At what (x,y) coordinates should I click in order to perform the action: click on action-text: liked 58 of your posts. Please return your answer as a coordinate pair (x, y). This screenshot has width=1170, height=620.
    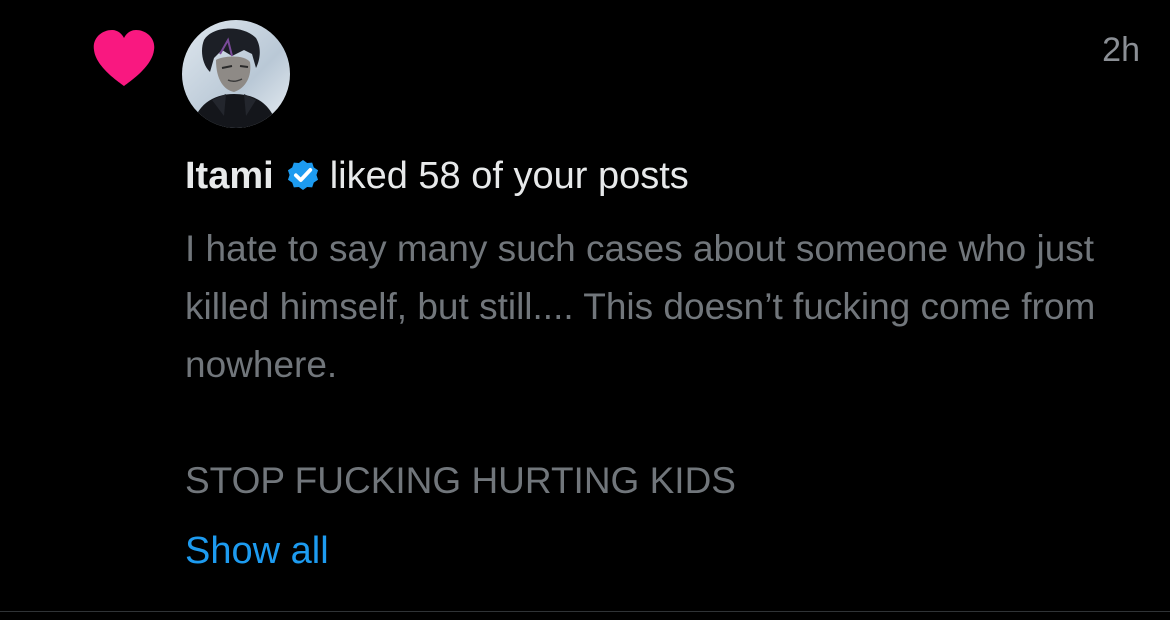
    Looking at the image, I should click on (509, 176).